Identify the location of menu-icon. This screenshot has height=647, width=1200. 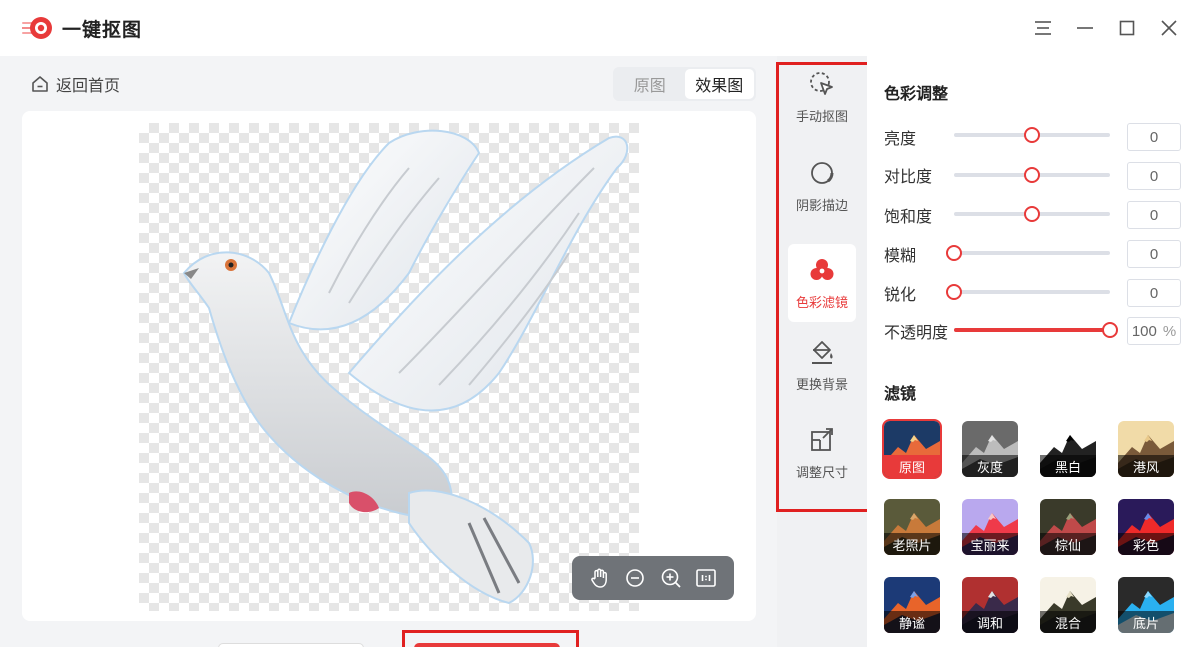
(1043, 28).